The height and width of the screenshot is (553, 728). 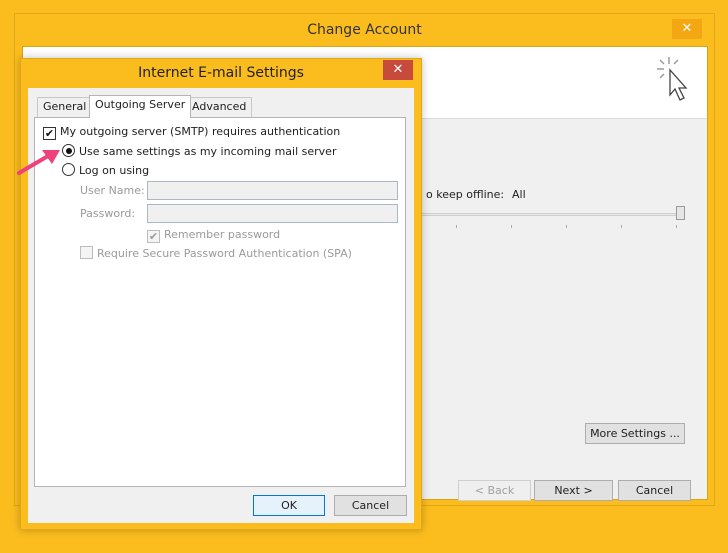 What do you see at coordinates (49, 133) in the screenshot?
I see `smtp-auth-checkbox: ✔` at bounding box center [49, 133].